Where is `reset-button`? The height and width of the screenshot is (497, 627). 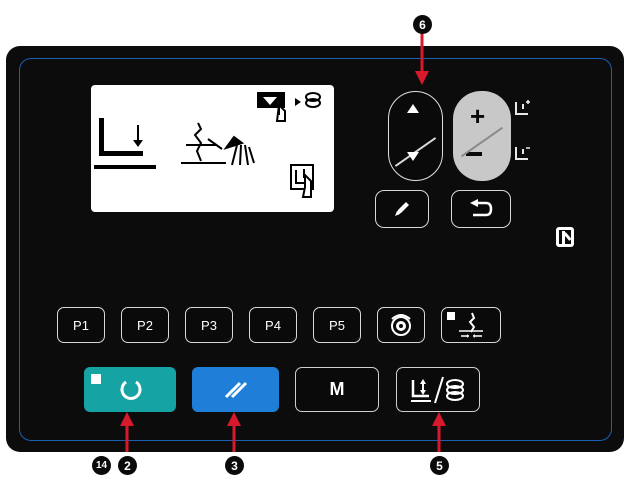 reset-button is located at coordinates (235, 389).